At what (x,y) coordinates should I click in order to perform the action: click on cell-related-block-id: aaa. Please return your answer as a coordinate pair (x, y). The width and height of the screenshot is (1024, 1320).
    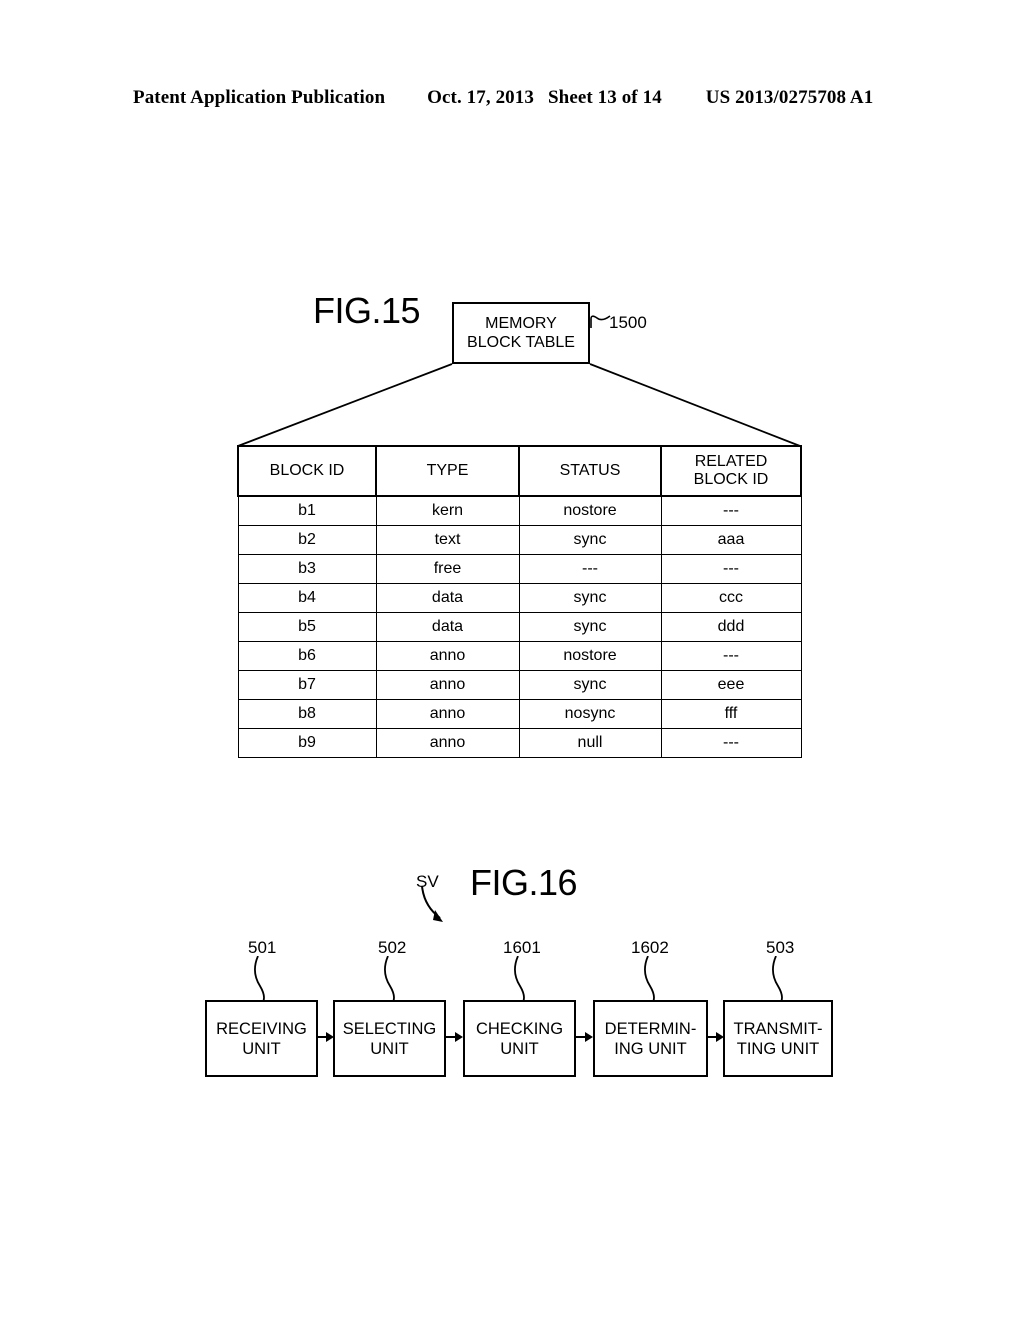
    Looking at the image, I should click on (731, 540).